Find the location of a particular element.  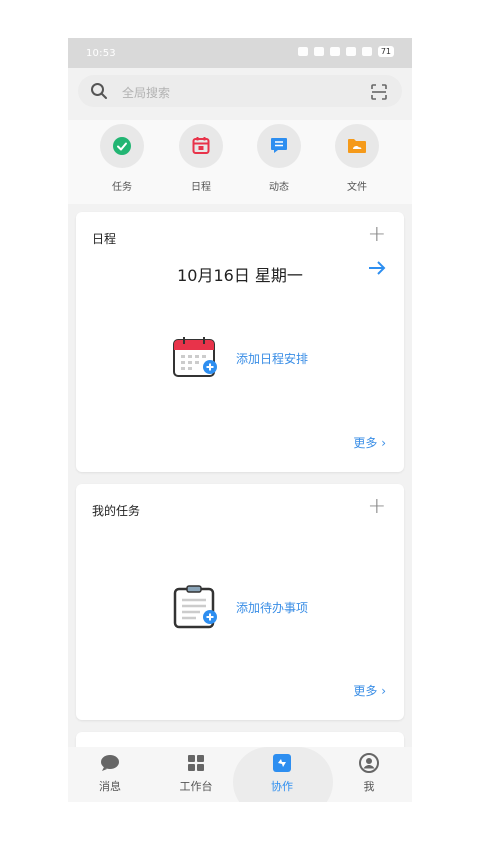

chat-icon is located at coordinates (279, 145).